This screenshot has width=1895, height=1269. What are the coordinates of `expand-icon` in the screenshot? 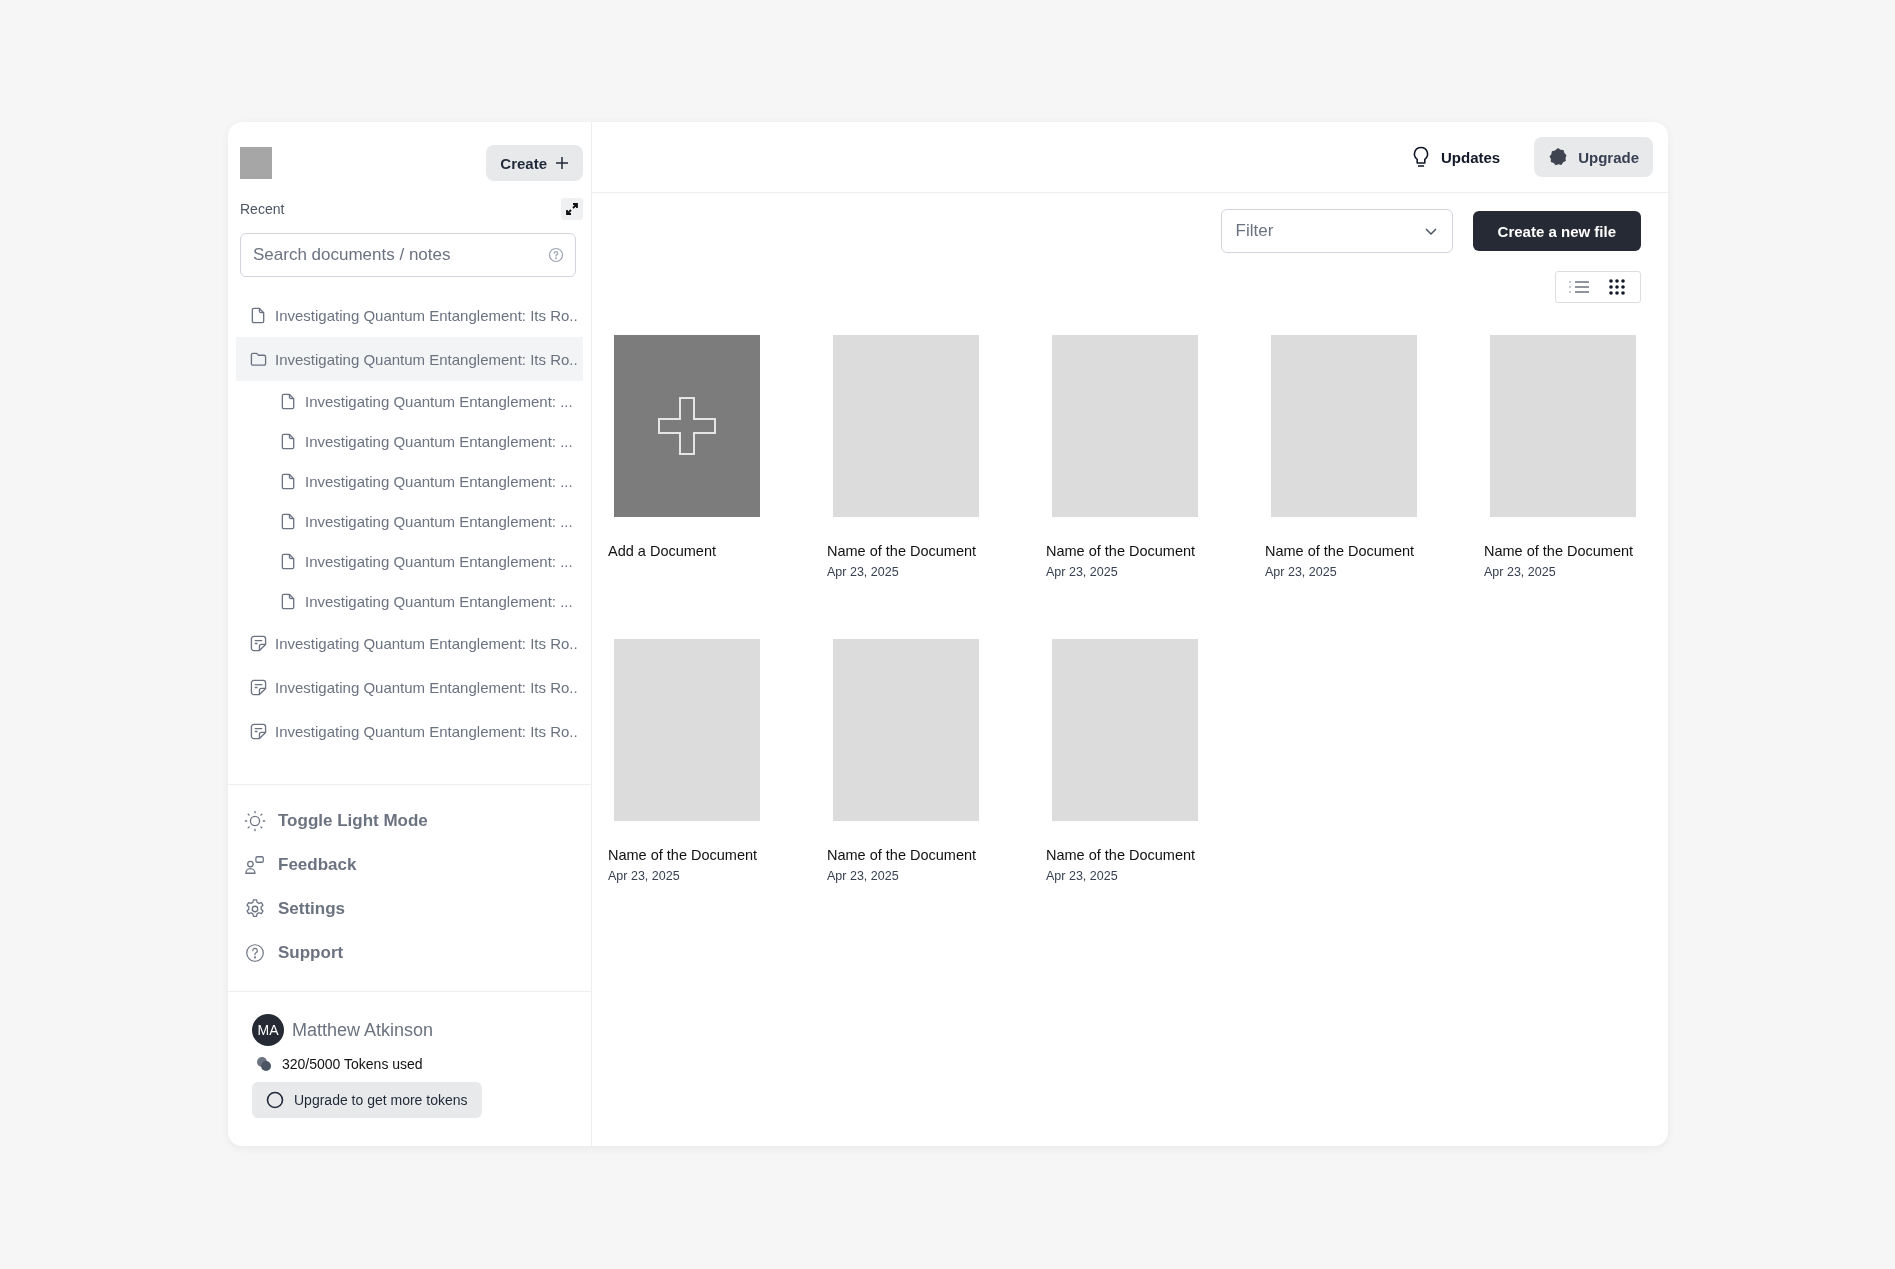 It's located at (572, 209).